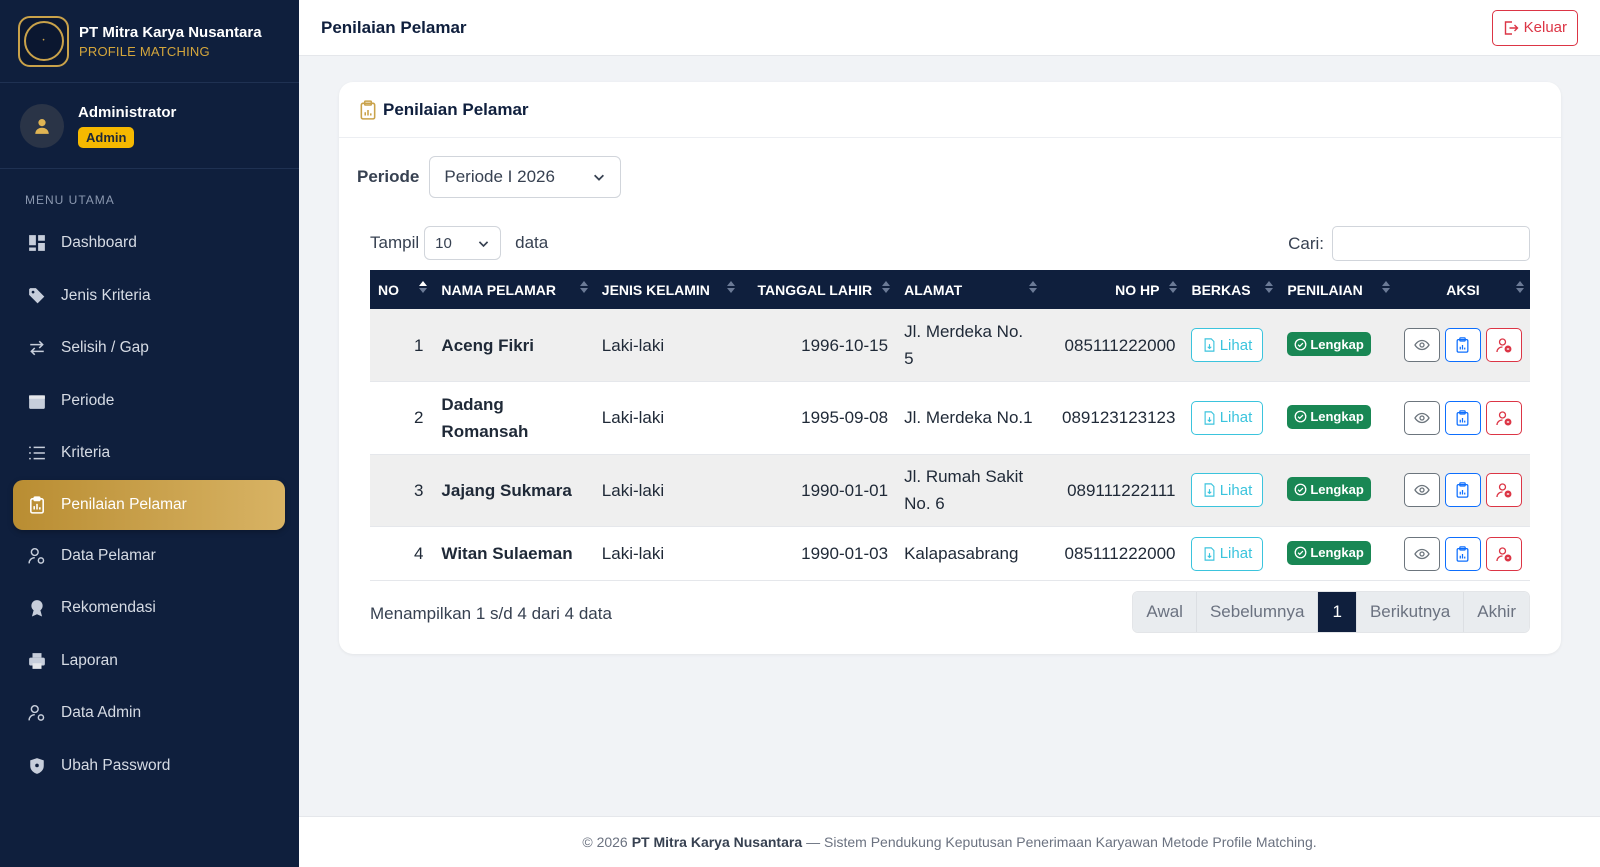 The height and width of the screenshot is (867, 1600). I want to click on col-header-tanggal-lahir: TANGGAL LAHIR, so click(818, 289).